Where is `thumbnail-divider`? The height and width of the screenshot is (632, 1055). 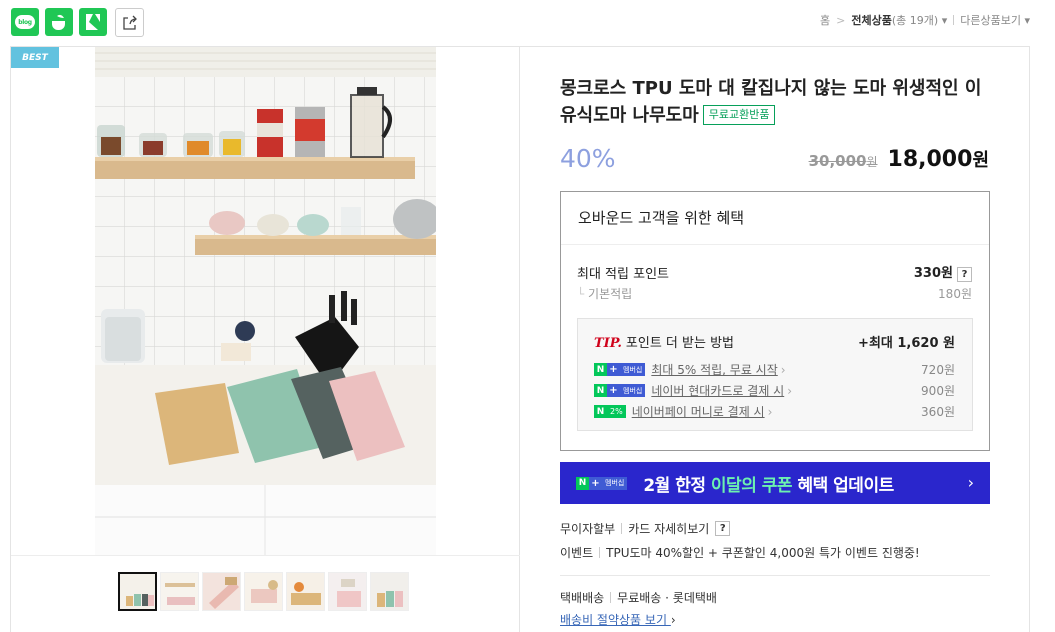 thumbnail-divider is located at coordinates (265, 555).